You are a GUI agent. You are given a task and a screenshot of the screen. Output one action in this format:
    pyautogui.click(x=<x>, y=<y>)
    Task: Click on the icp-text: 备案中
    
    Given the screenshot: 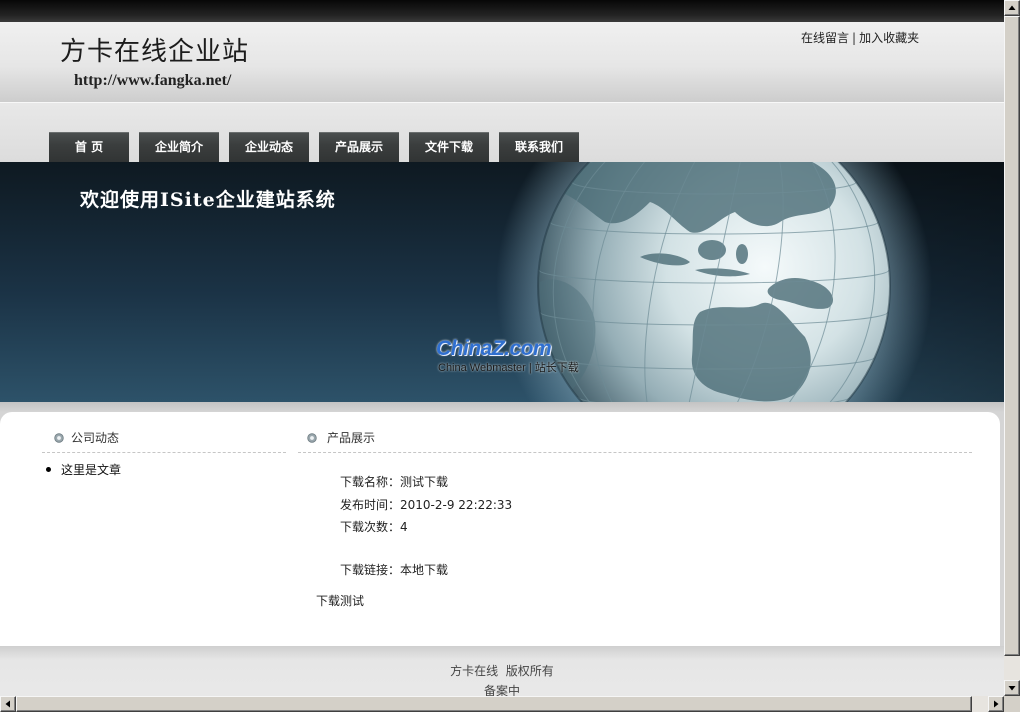 What is the action you would take?
    pyautogui.click(x=501, y=690)
    